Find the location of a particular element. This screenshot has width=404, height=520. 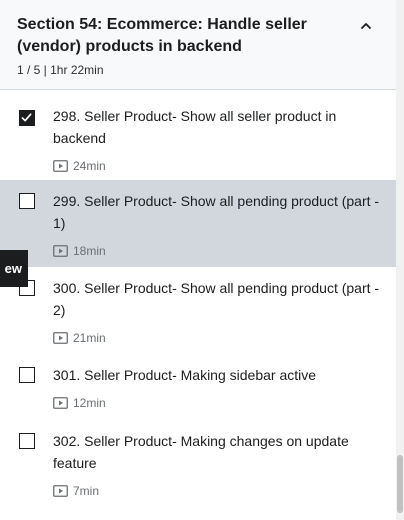

duration-label: 18min is located at coordinates (89, 251).